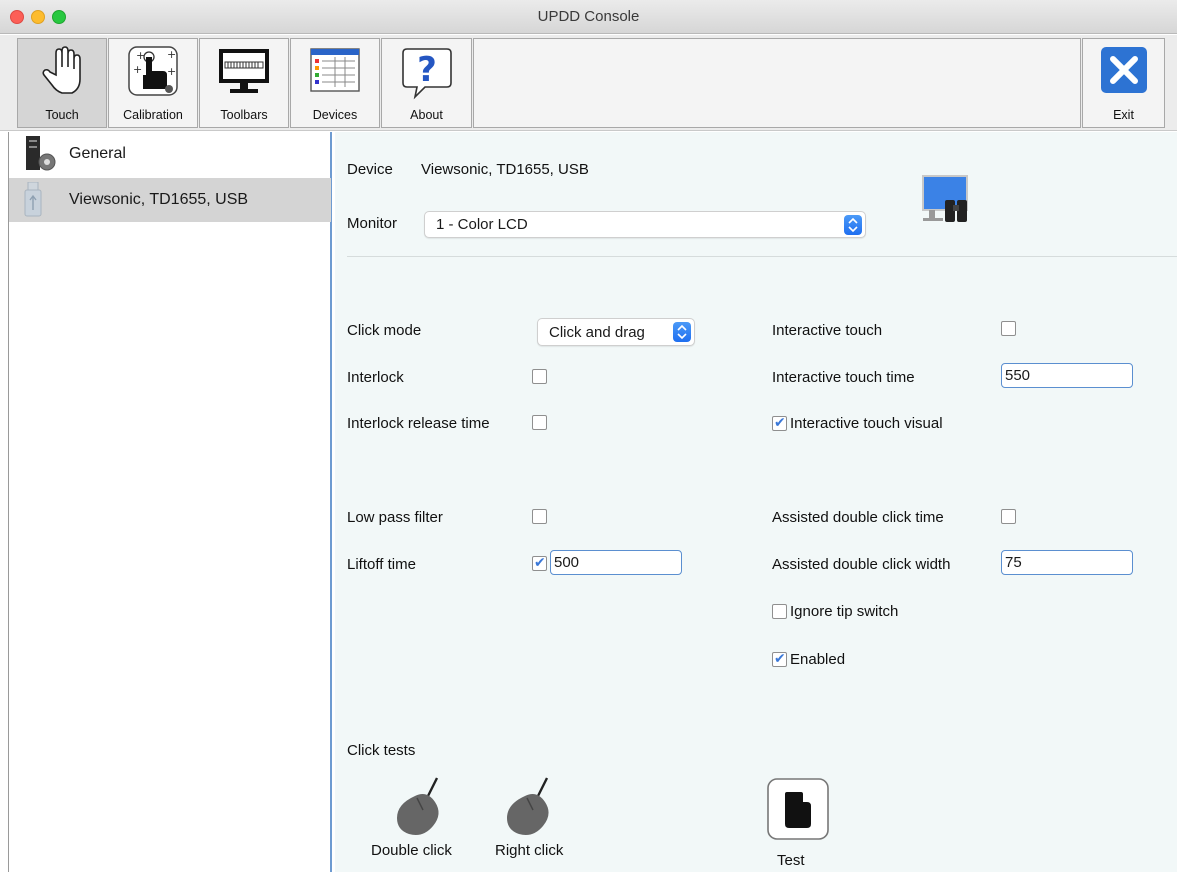 The image size is (1177, 872). Describe the element at coordinates (62, 73) in the screenshot. I see `hand-touch-icon` at that location.